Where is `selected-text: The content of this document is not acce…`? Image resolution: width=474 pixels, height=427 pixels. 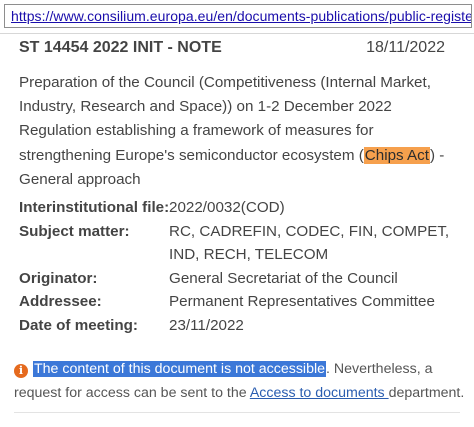
selected-text: The content of this document is not acce… is located at coordinates (180, 369).